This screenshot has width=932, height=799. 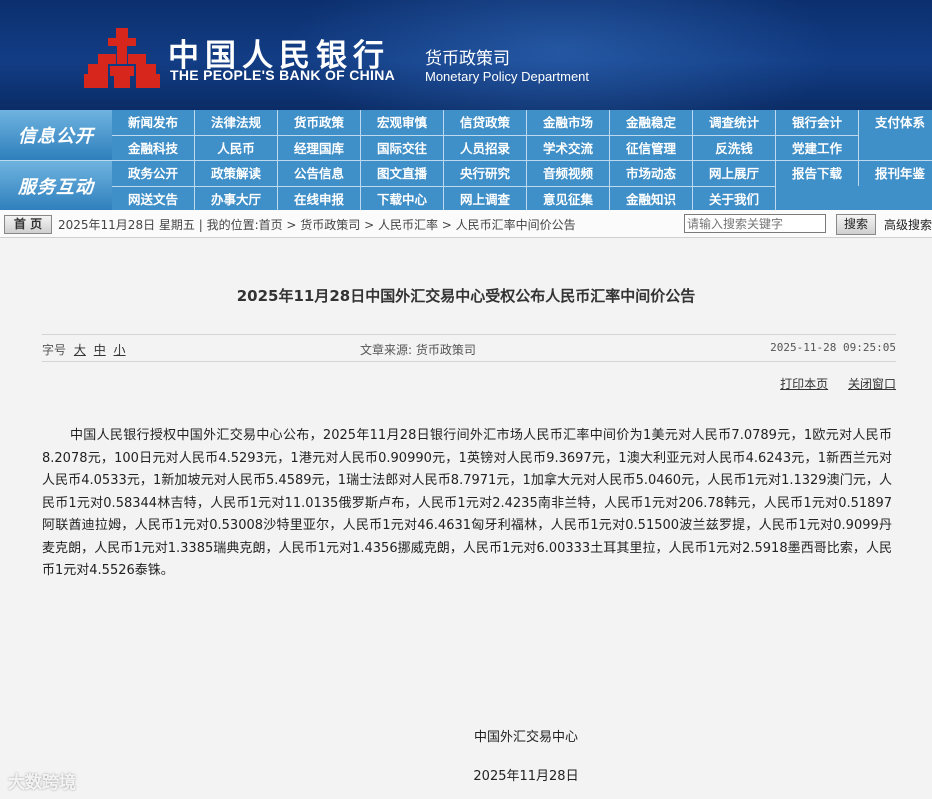 What do you see at coordinates (485, 173) in the screenshot?
I see `nav-item-research: 央行研究` at bounding box center [485, 173].